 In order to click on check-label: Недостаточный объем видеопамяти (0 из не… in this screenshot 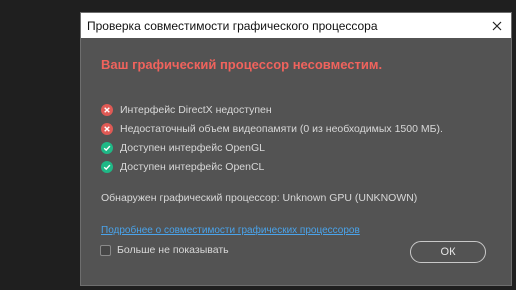, I will do `click(281, 128)`.